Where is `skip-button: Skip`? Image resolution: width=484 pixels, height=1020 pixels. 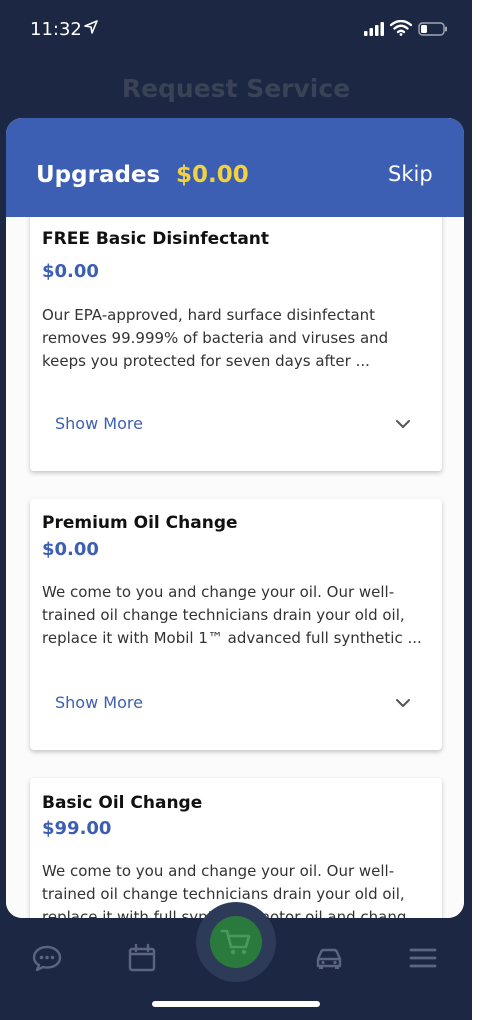 skip-button: Skip is located at coordinates (410, 174).